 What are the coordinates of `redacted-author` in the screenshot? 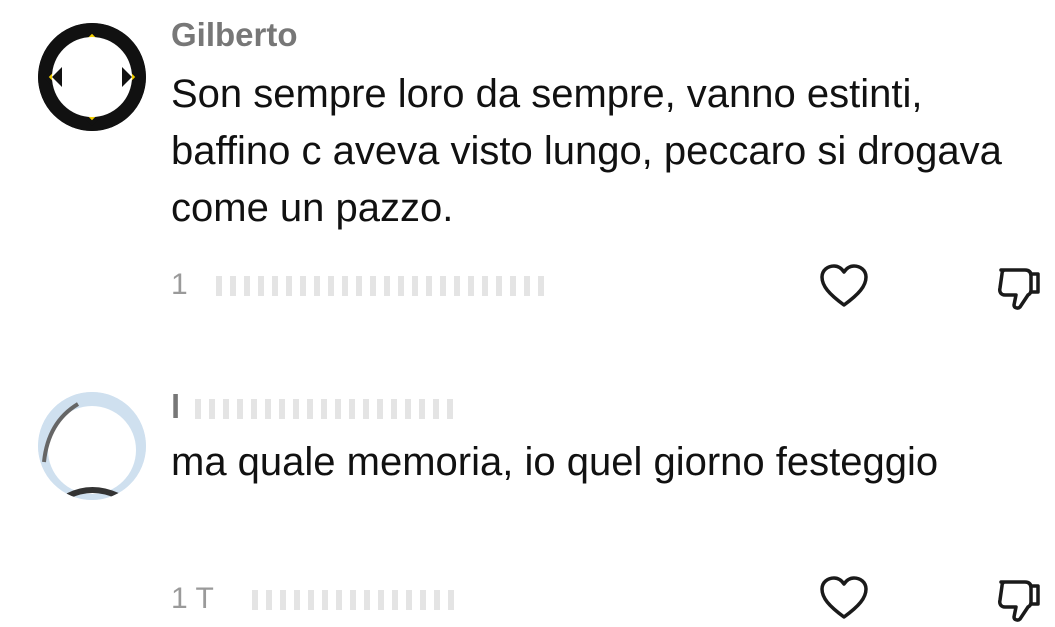 It's located at (325, 409).